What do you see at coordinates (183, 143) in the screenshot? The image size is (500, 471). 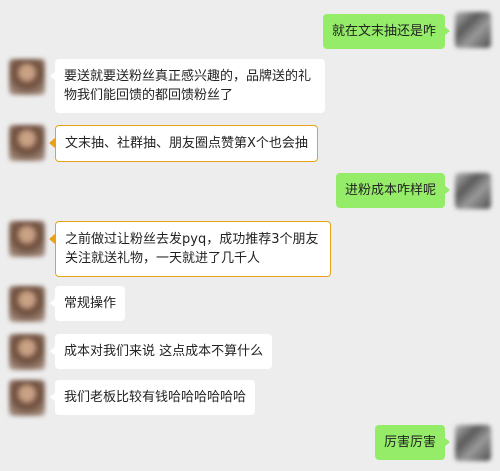 I see `message-bubble-incoming-highlighted: 文末抽、社群抽、朋友圈点赞第X个也会抽` at bounding box center [183, 143].